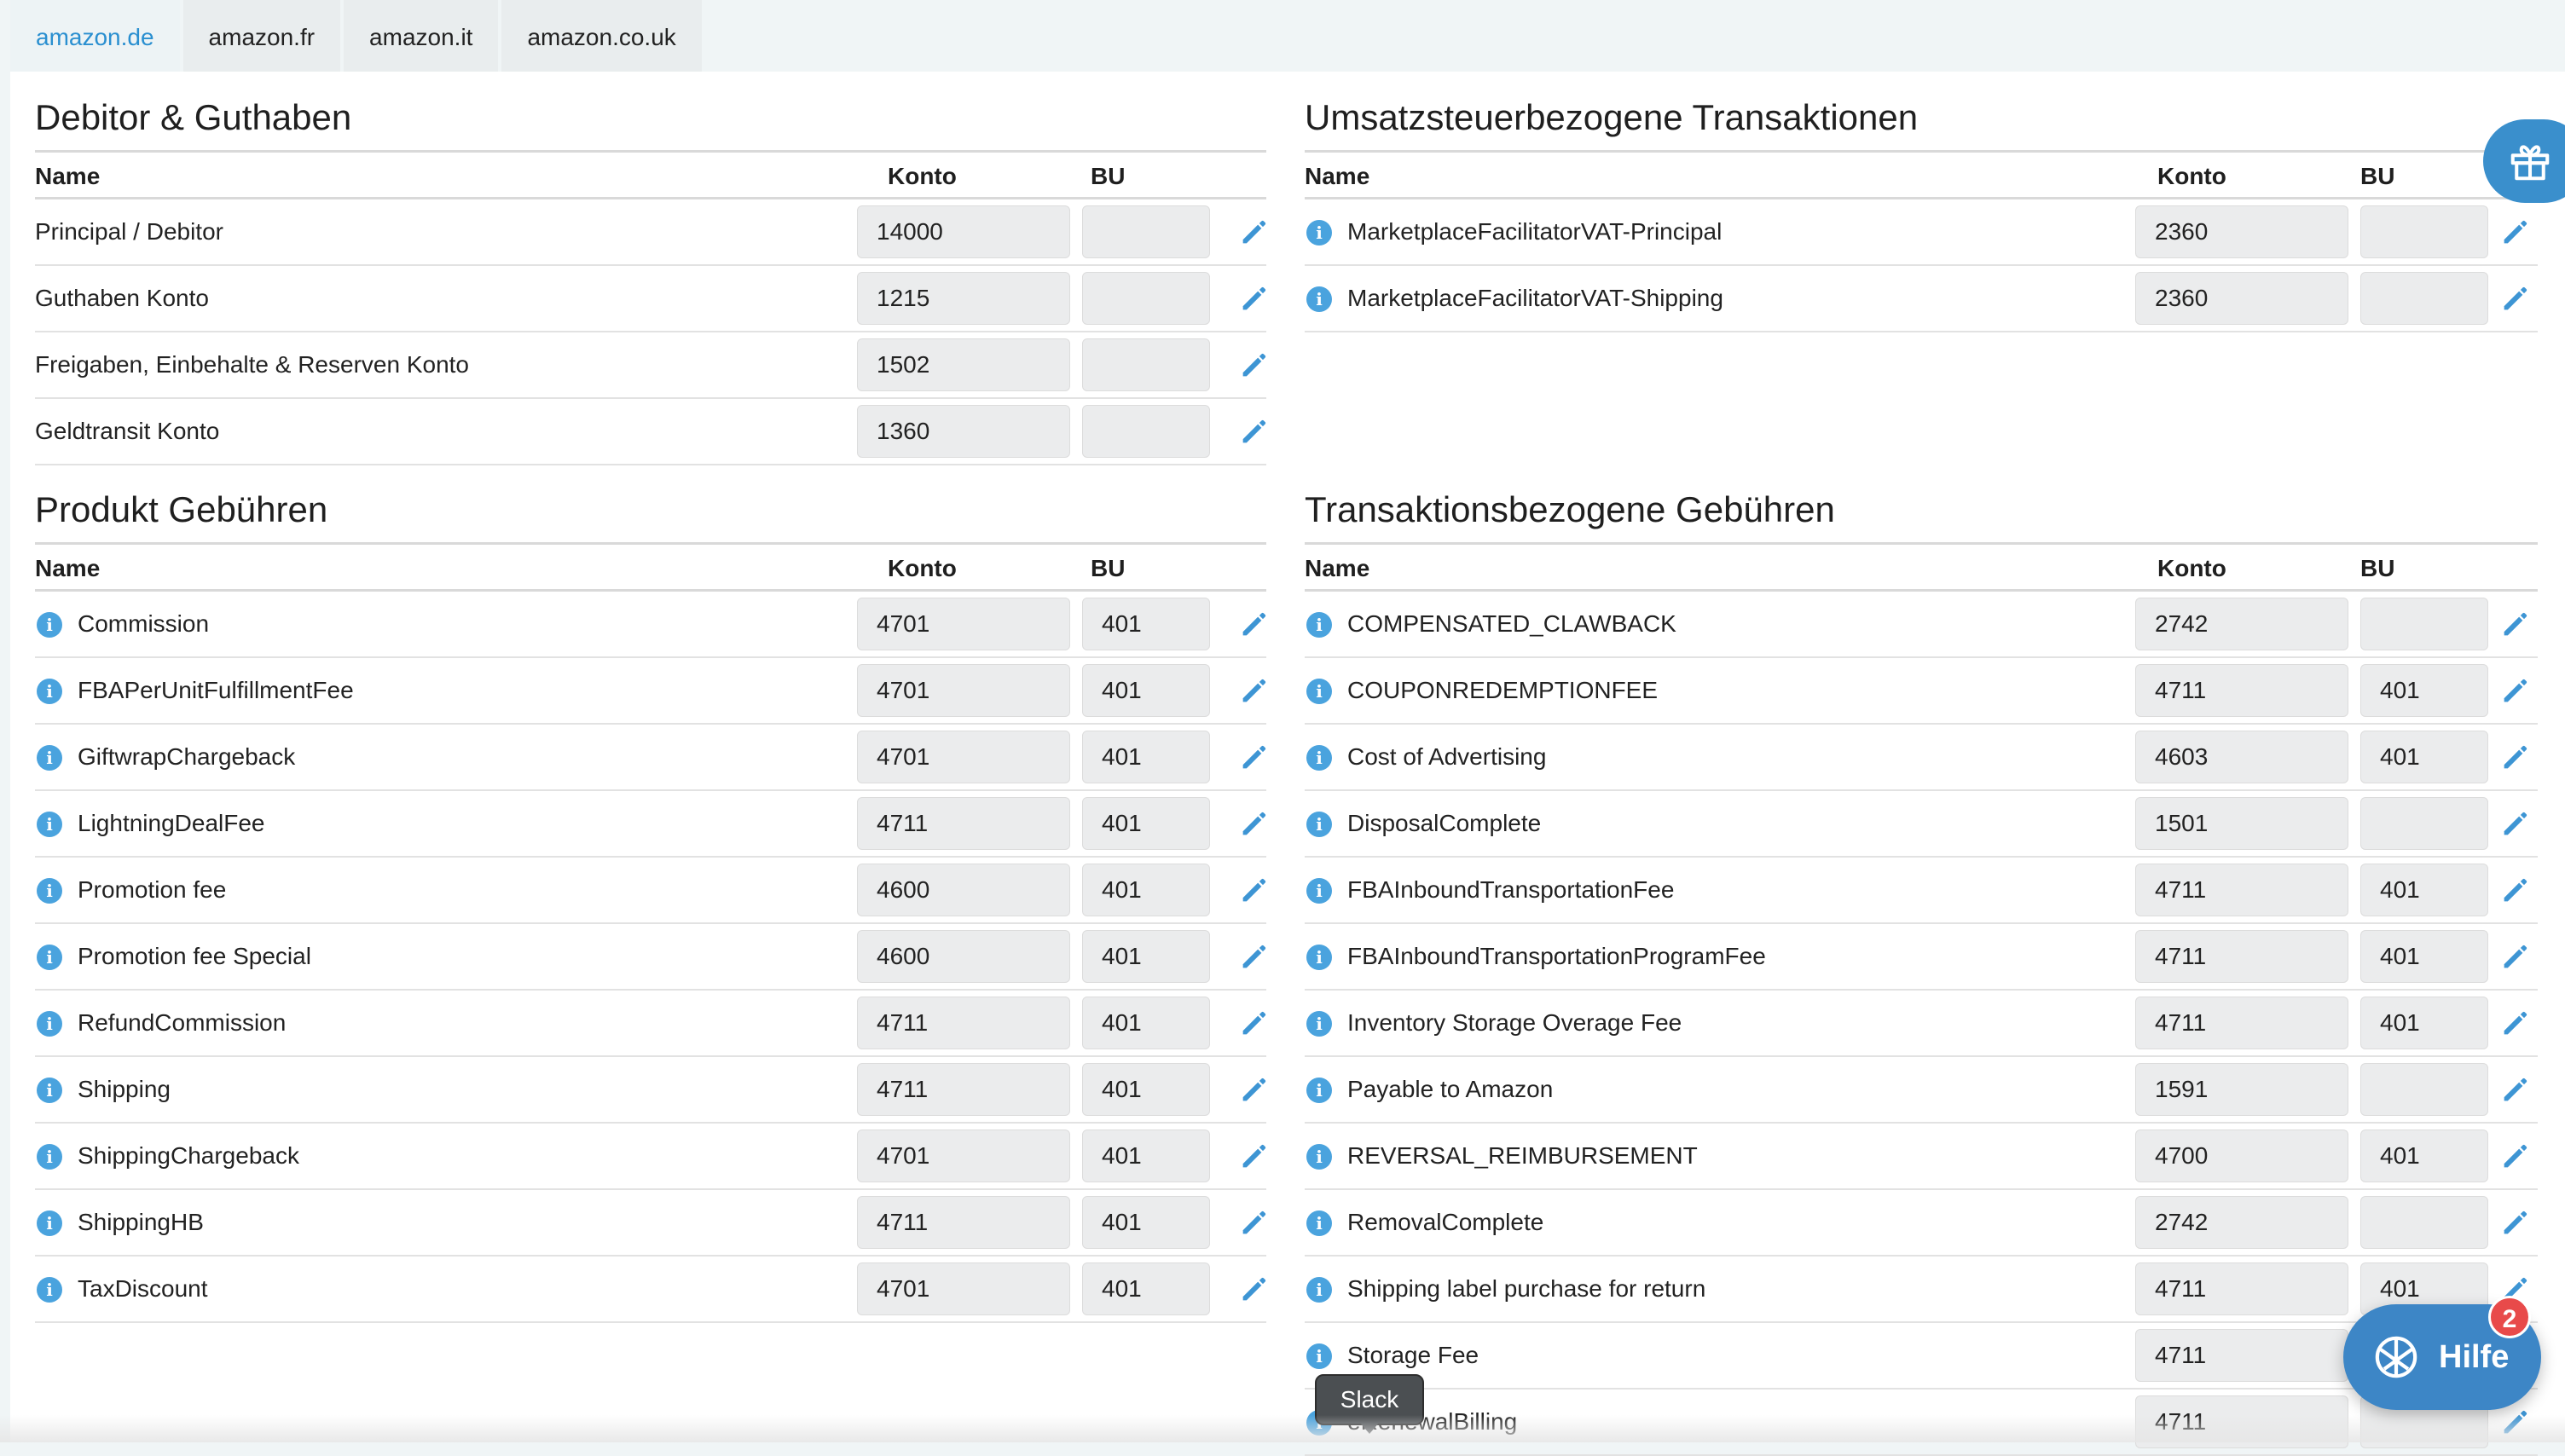 Image resolution: width=2565 pixels, height=1456 pixels. I want to click on row-name: GiftwrapChargeback, so click(187, 756).